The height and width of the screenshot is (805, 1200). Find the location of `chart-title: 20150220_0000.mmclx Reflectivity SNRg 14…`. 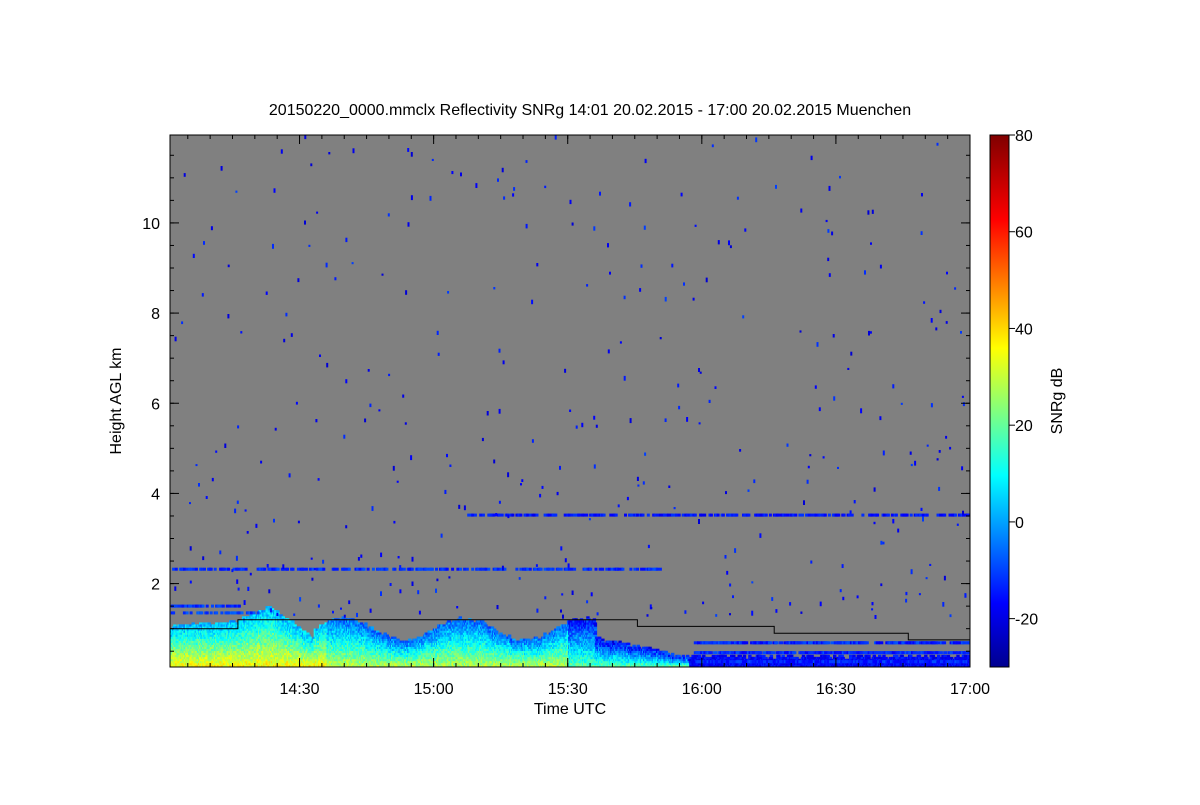

chart-title: 20150220_0000.mmclx Reflectivity SNRg 14… is located at coordinates (590, 110).